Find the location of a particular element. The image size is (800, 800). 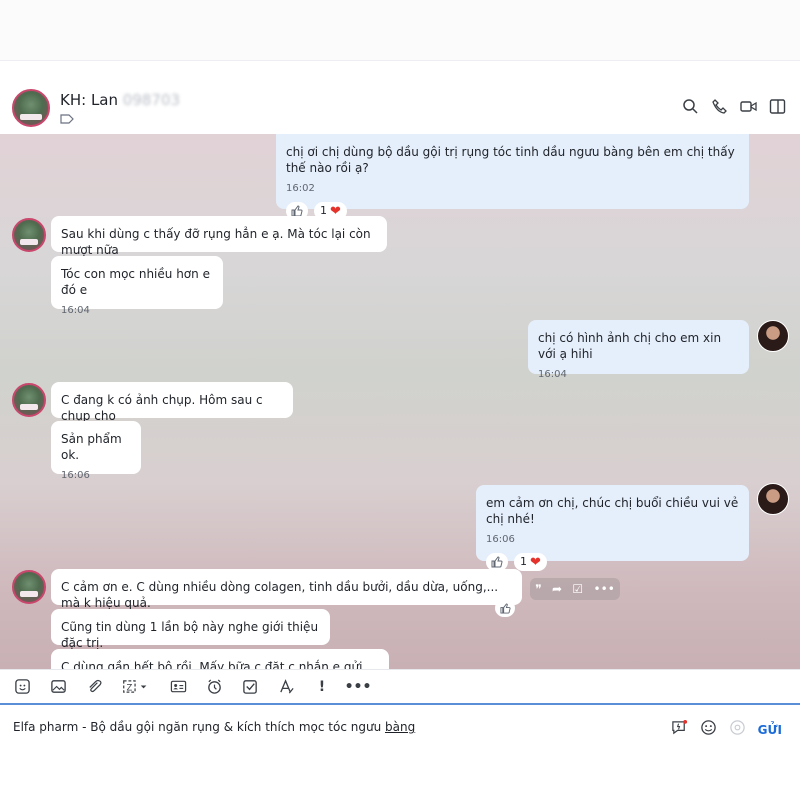

reminder-icon is located at coordinates (214, 687).